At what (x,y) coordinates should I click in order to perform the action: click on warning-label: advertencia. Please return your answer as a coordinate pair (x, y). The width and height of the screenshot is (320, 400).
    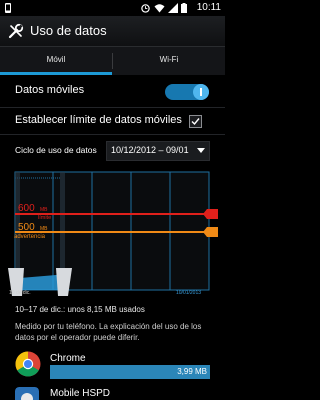
    Looking at the image, I should click on (30, 237).